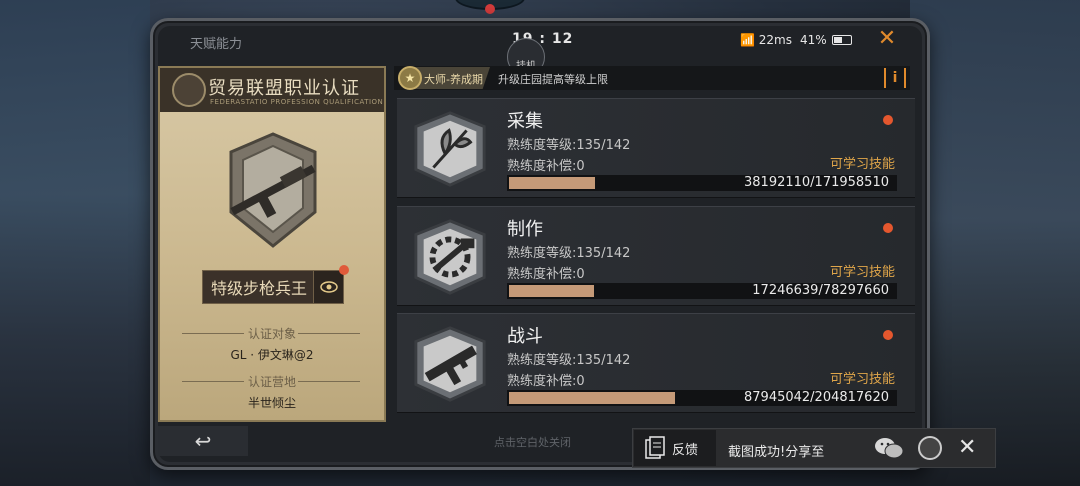  Describe the element at coordinates (820, 290) in the screenshot. I see `exp-value: 17246639/78297660` at that location.